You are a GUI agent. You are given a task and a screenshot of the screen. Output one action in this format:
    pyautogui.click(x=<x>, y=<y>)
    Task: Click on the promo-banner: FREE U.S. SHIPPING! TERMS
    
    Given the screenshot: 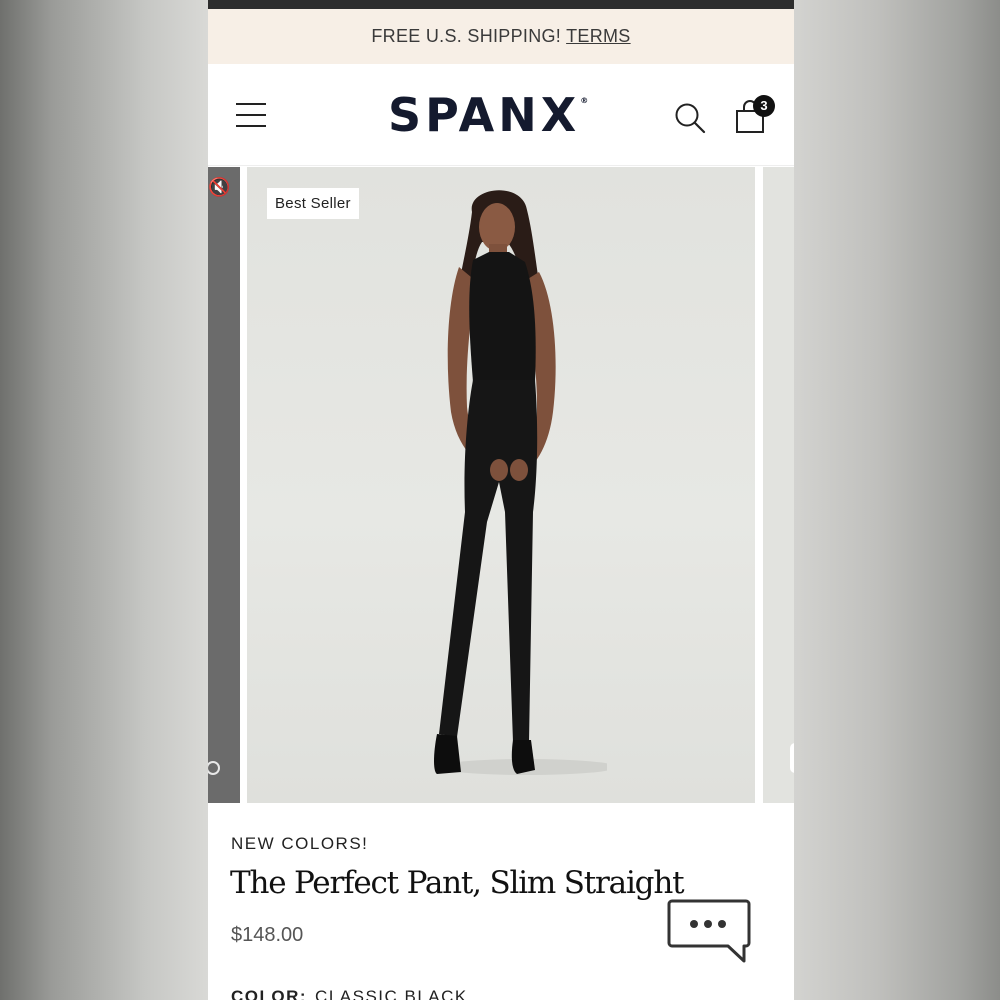 What is the action you would take?
    pyautogui.click(x=501, y=36)
    